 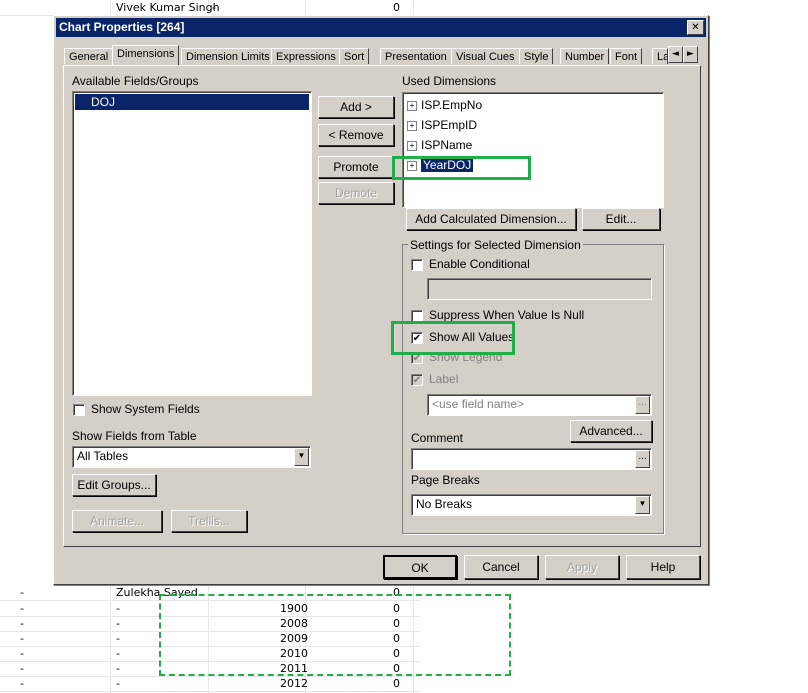 I want to click on show-system-fields-label: Show System Fields, so click(x=145, y=409).